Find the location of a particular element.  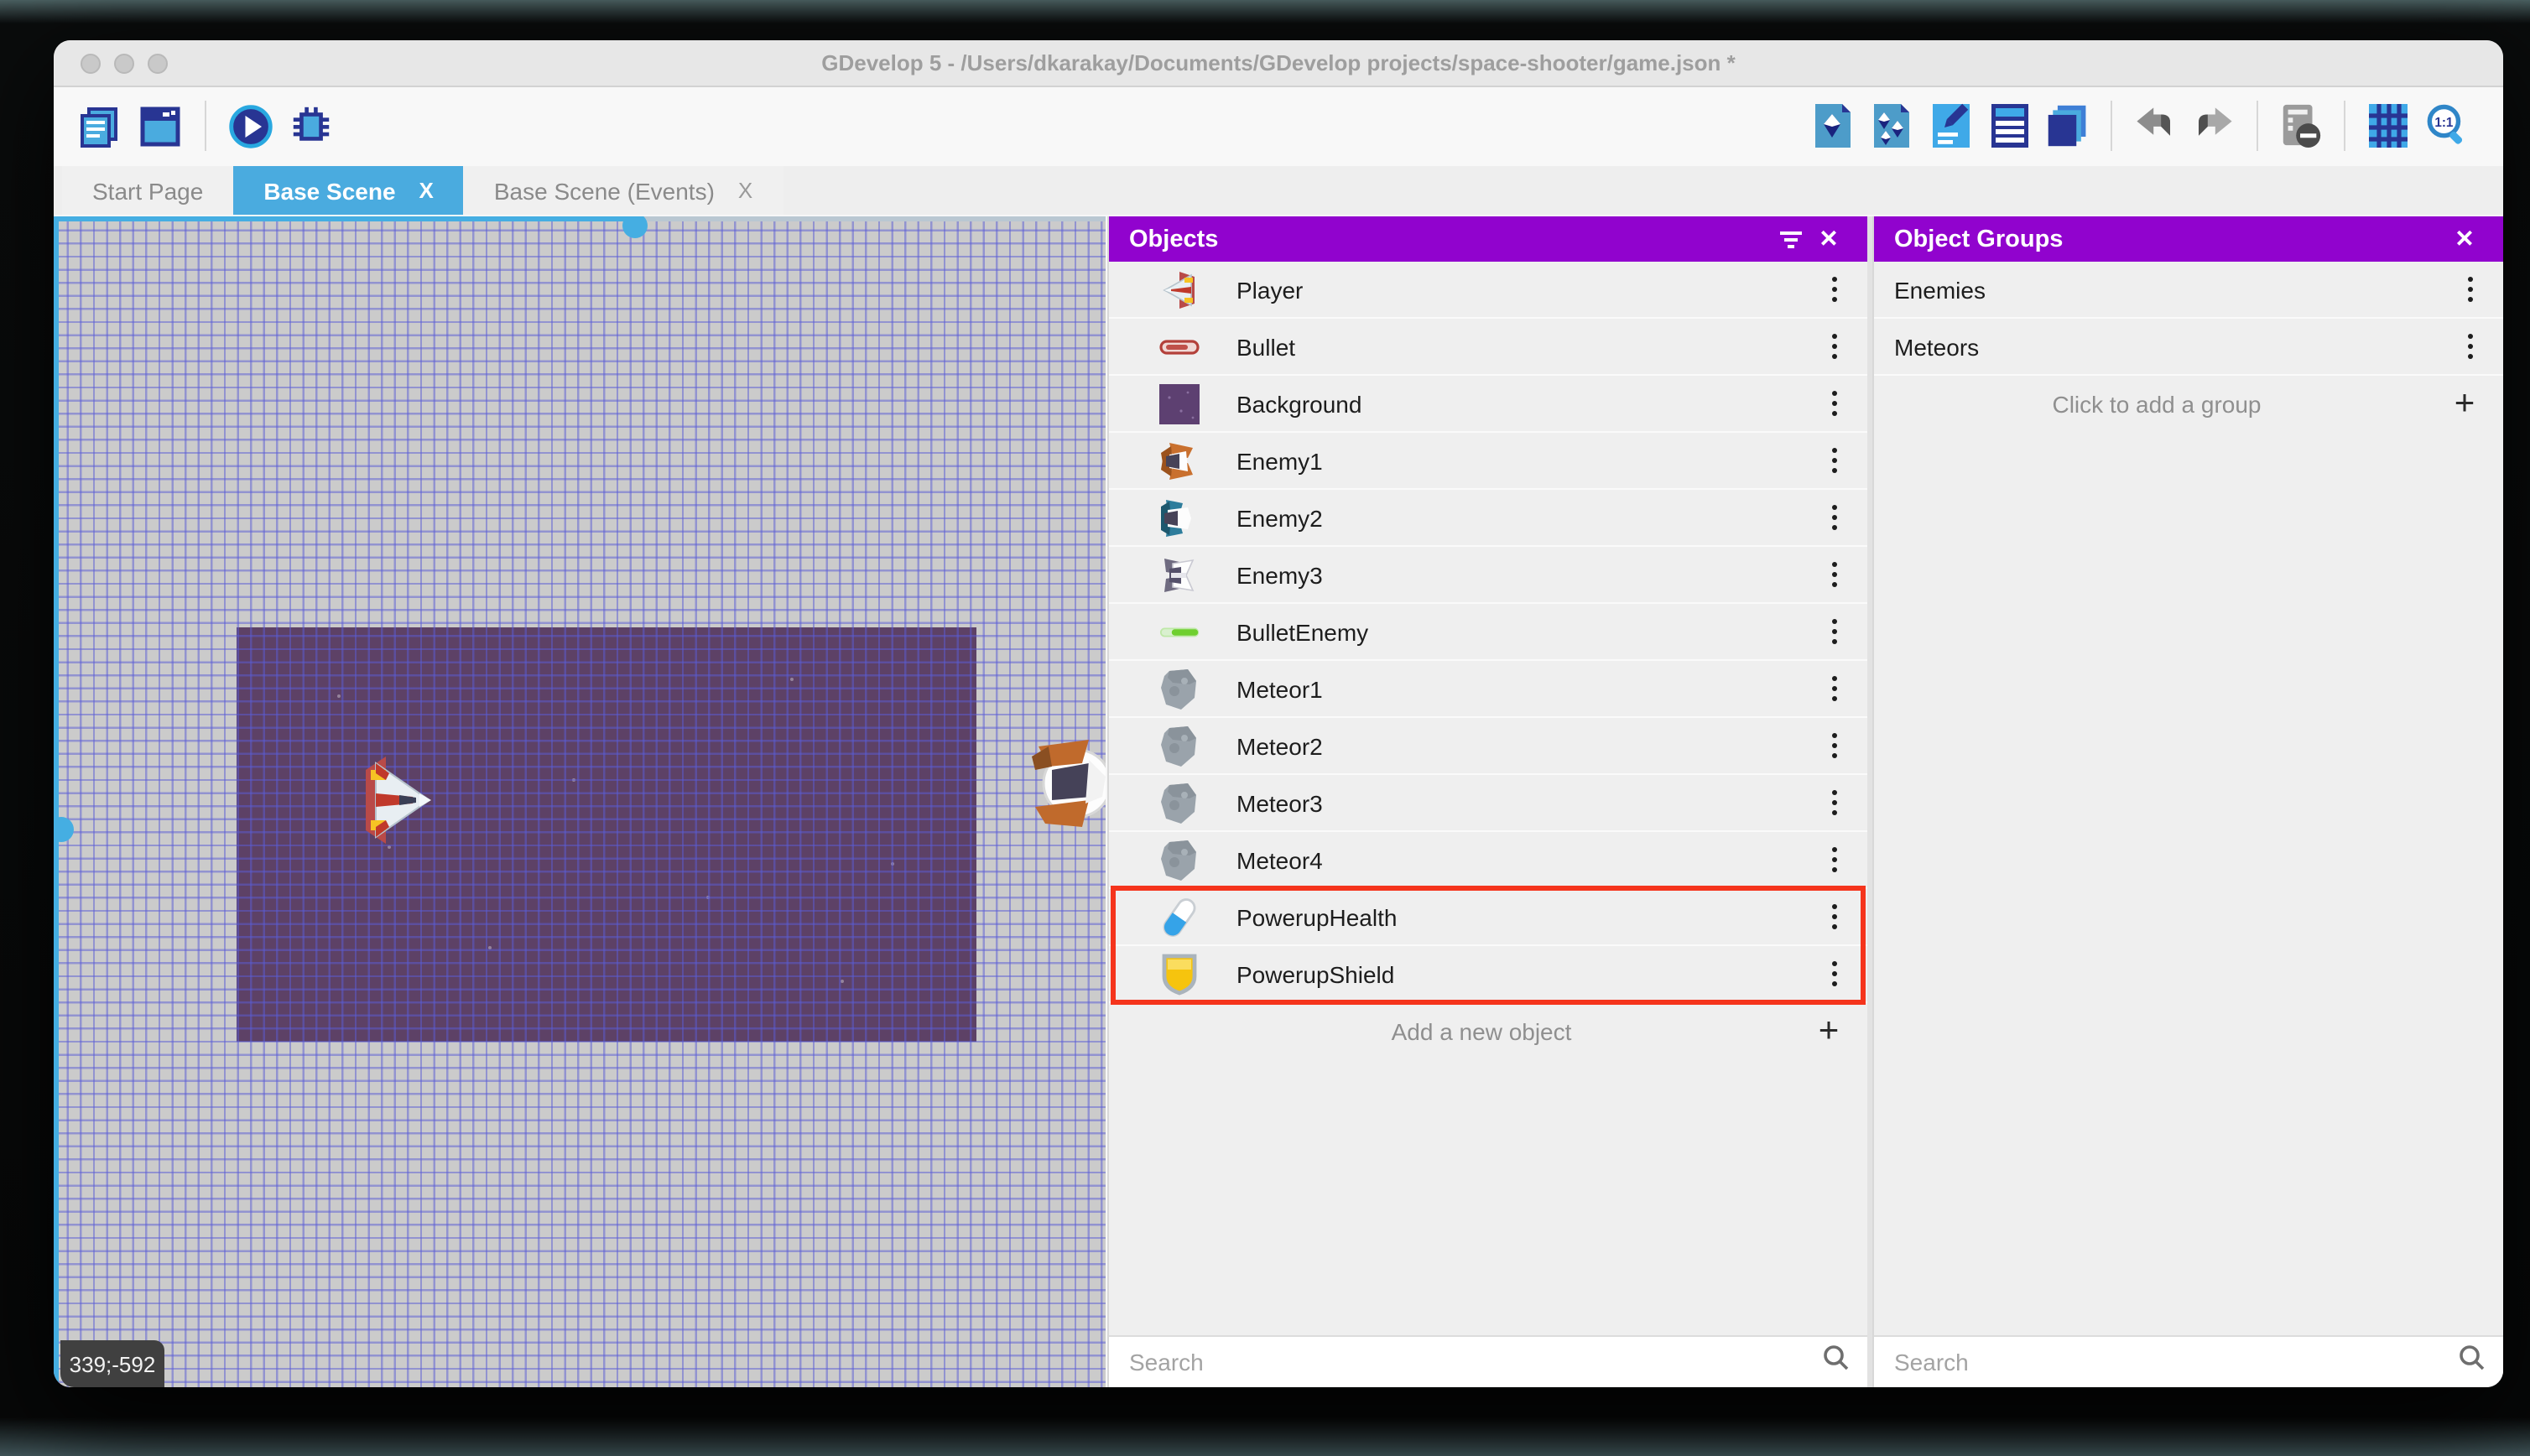

groups-search-input is located at coordinates (2174, 1362).